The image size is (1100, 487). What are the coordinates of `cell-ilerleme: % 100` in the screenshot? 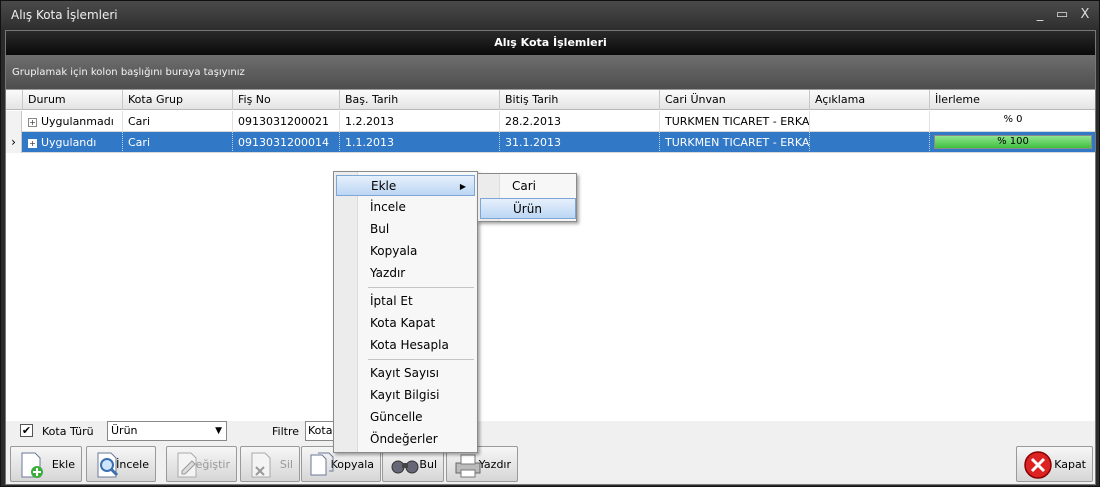 It's located at (1012, 142).